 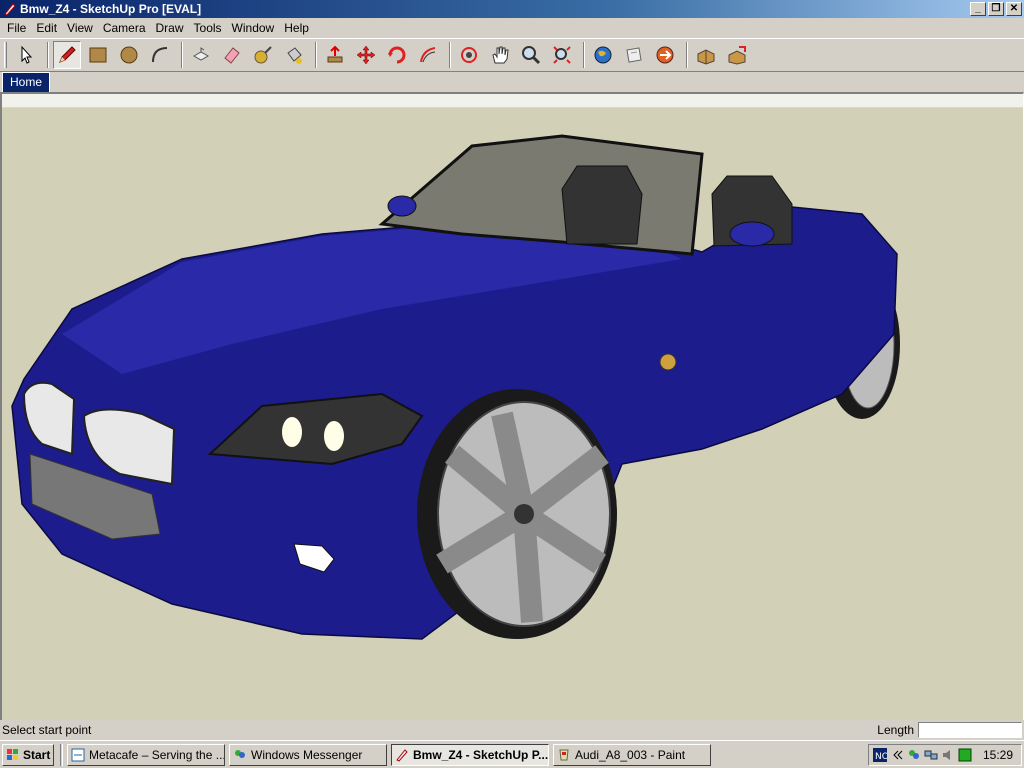 I want to click on share-model-icon, so click(x=665, y=55).